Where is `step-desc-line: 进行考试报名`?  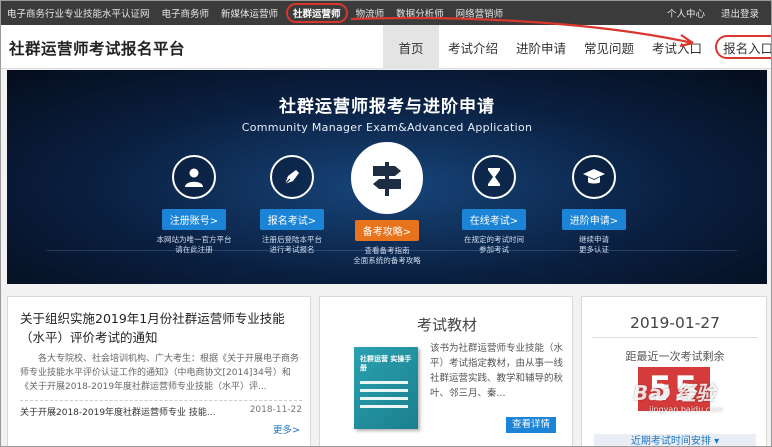
step-desc-line: 进行考试报名 is located at coordinates (292, 249).